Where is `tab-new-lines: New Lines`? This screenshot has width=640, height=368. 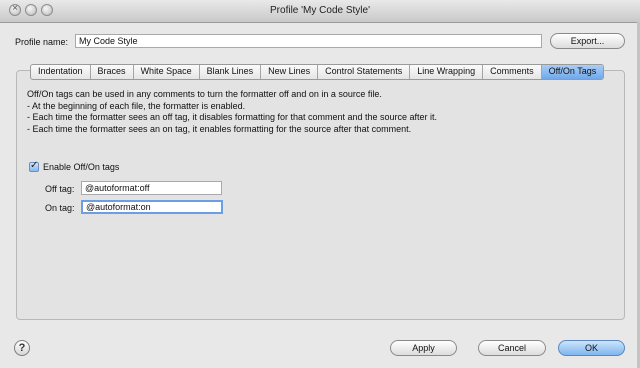 tab-new-lines: New Lines is located at coordinates (290, 72).